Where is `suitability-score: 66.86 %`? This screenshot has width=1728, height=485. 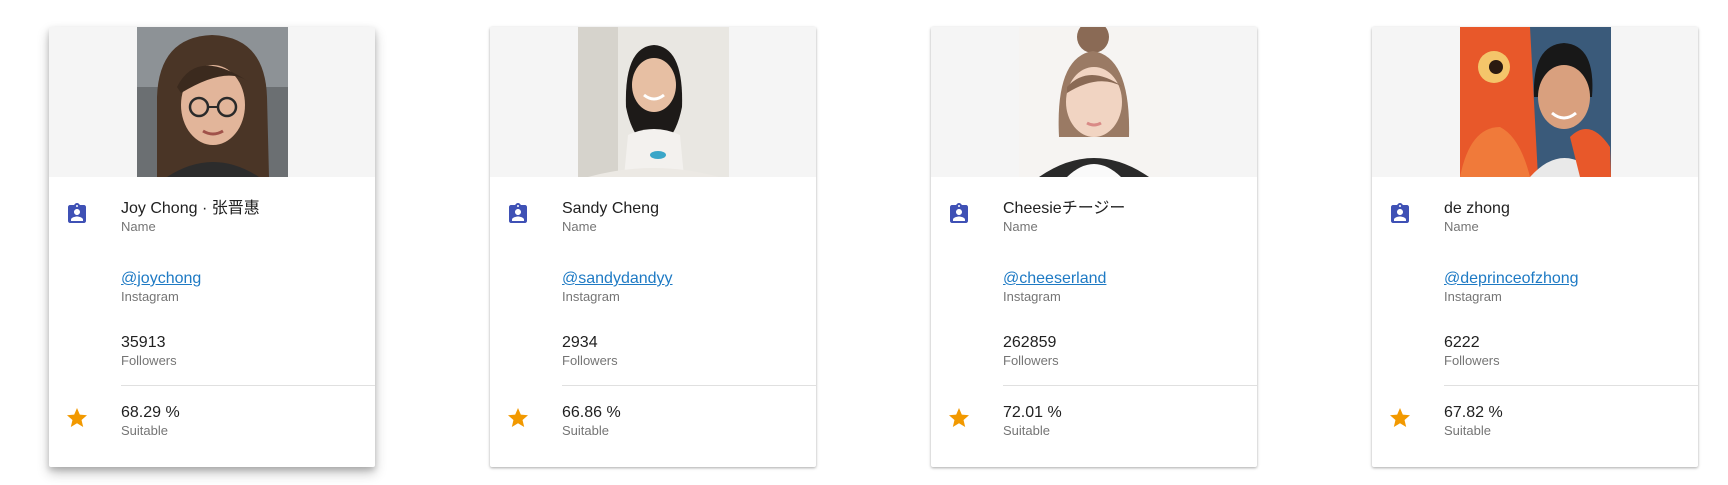
suitability-score: 66.86 % is located at coordinates (591, 412).